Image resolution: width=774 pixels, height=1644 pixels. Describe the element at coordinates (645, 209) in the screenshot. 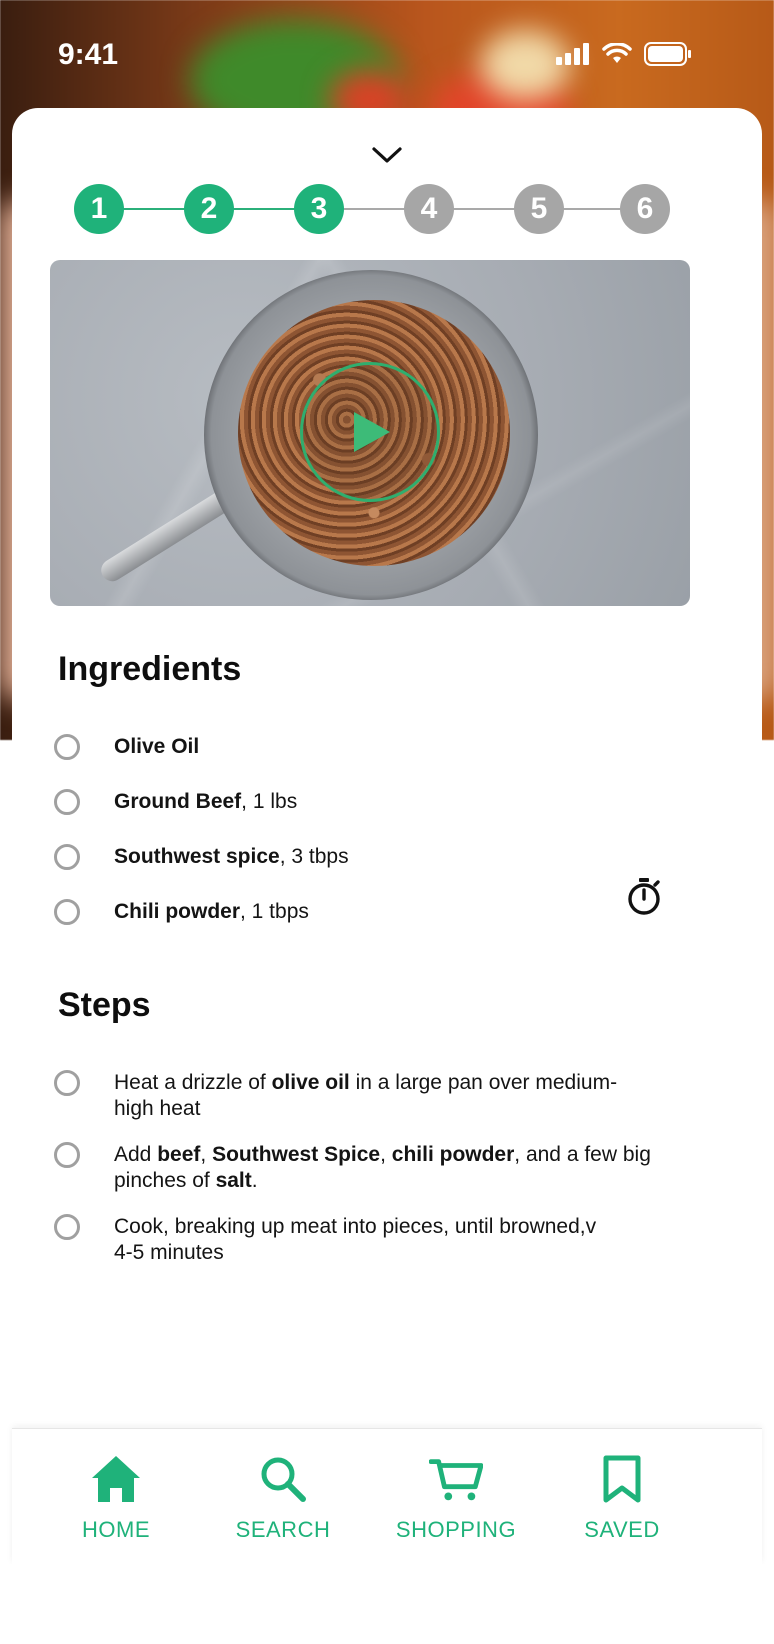

I see `step-6: 6` at that location.